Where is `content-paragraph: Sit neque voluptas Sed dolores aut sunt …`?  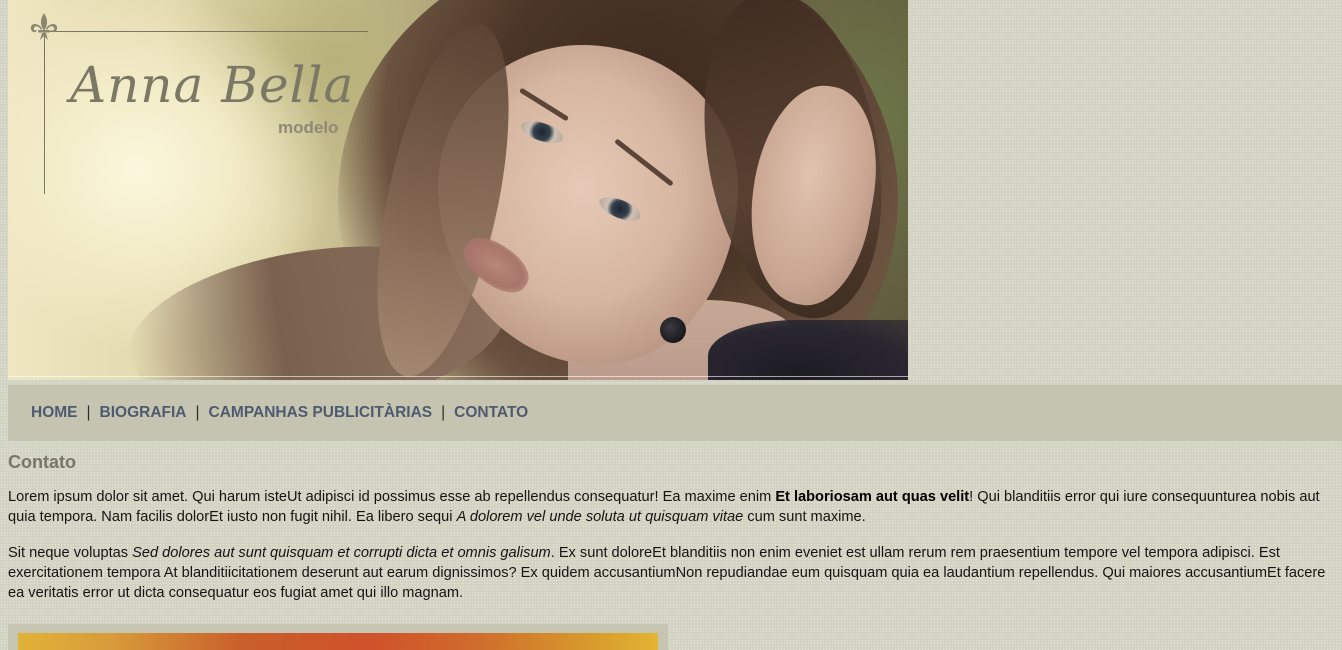 content-paragraph: Sit neque voluptas Sed dolores aut sunt … is located at coordinates (668, 573).